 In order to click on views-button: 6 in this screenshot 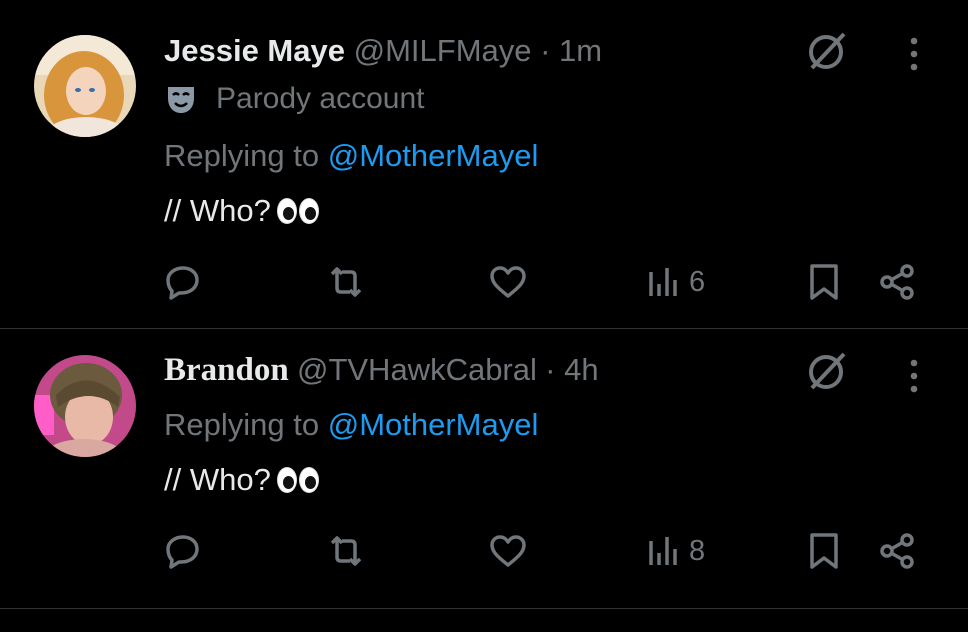, I will do `click(674, 282)`.